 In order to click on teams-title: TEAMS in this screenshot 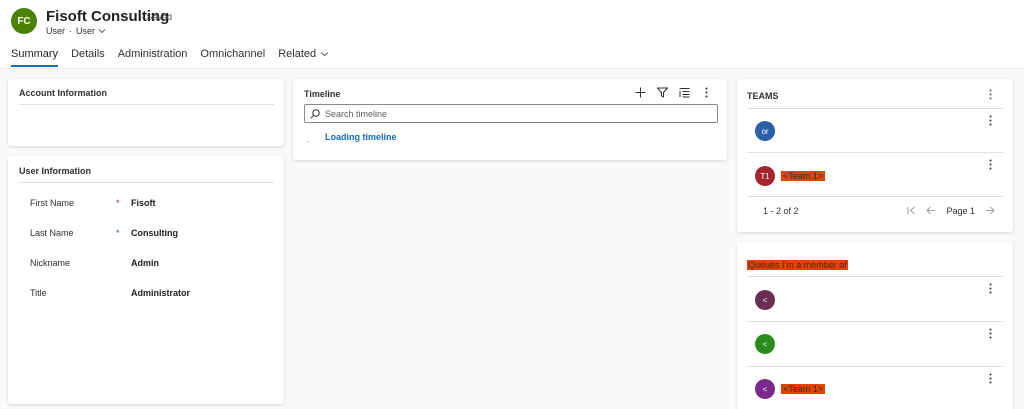, I will do `click(763, 96)`.